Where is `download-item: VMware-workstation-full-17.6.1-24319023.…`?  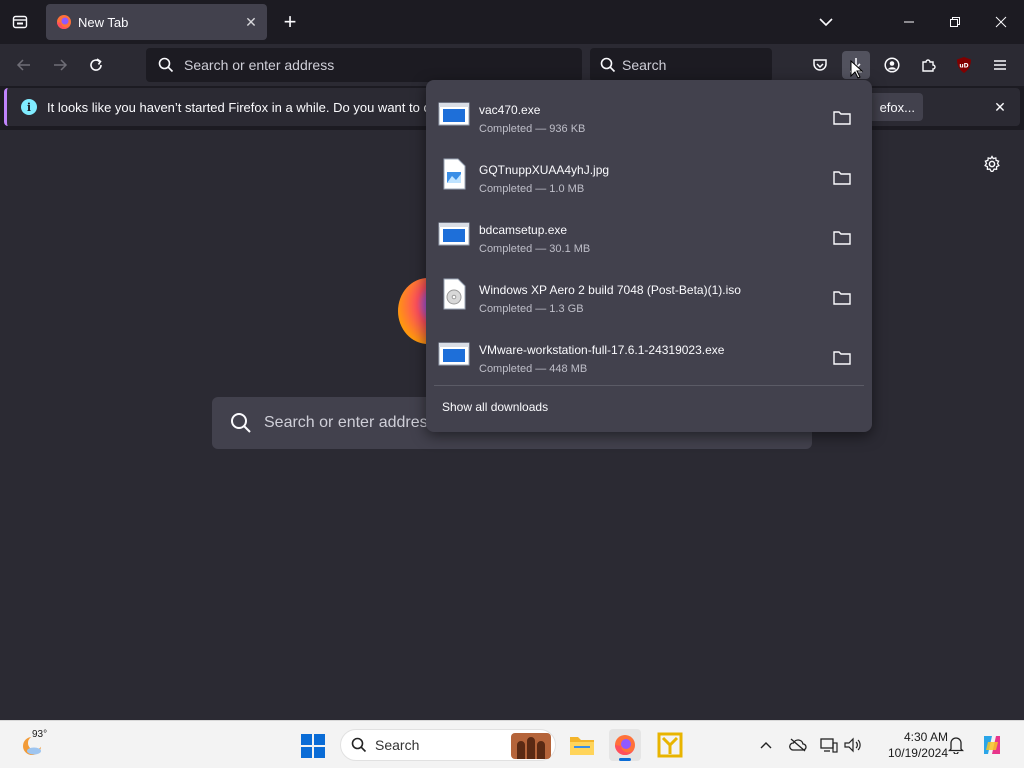 download-item: VMware-workstation-full-17.6.1-24319023.… is located at coordinates (649, 356).